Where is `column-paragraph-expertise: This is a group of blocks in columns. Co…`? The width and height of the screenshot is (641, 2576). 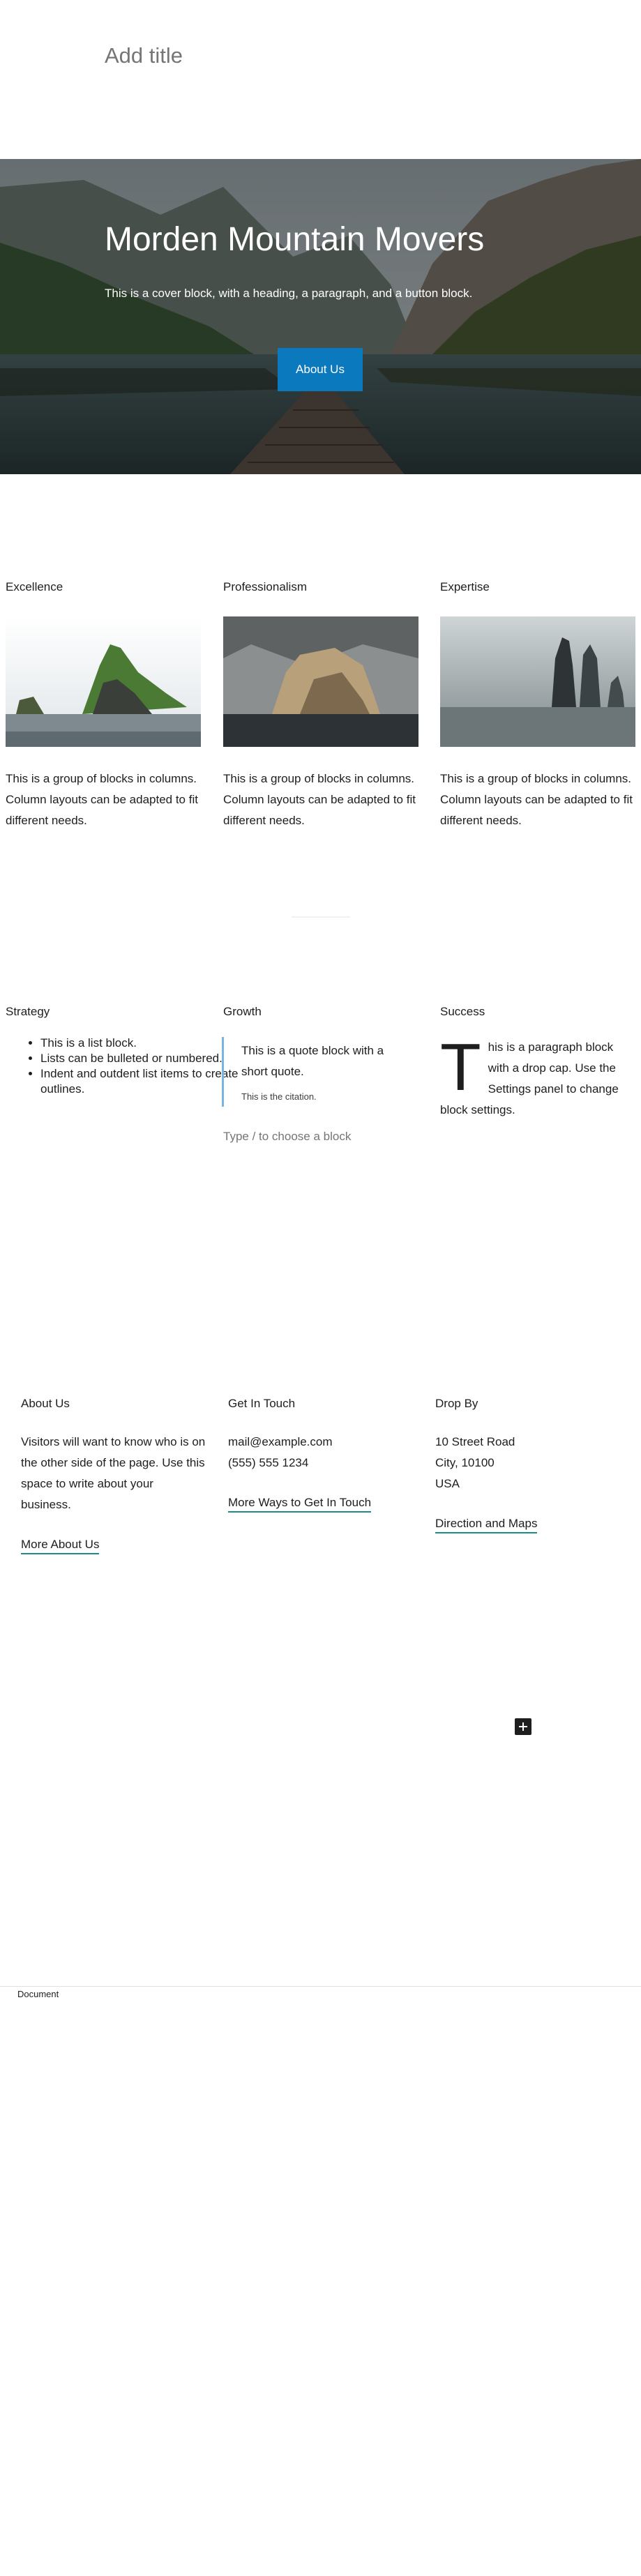 column-paragraph-expertise: This is a group of blocks in columns. Co… is located at coordinates (538, 799).